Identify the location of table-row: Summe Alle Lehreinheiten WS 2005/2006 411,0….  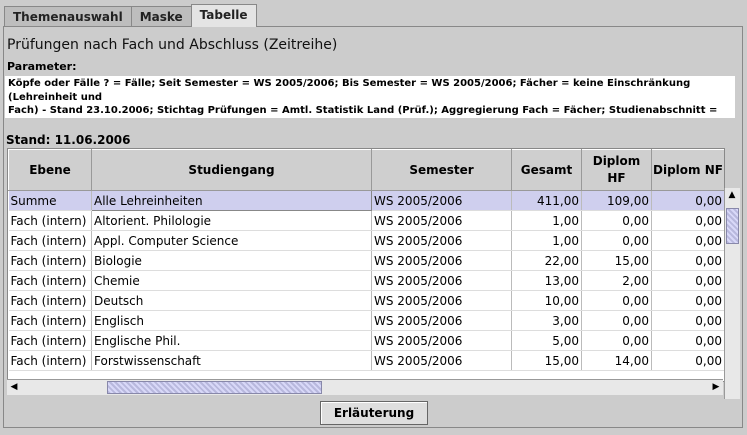
(366, 200).